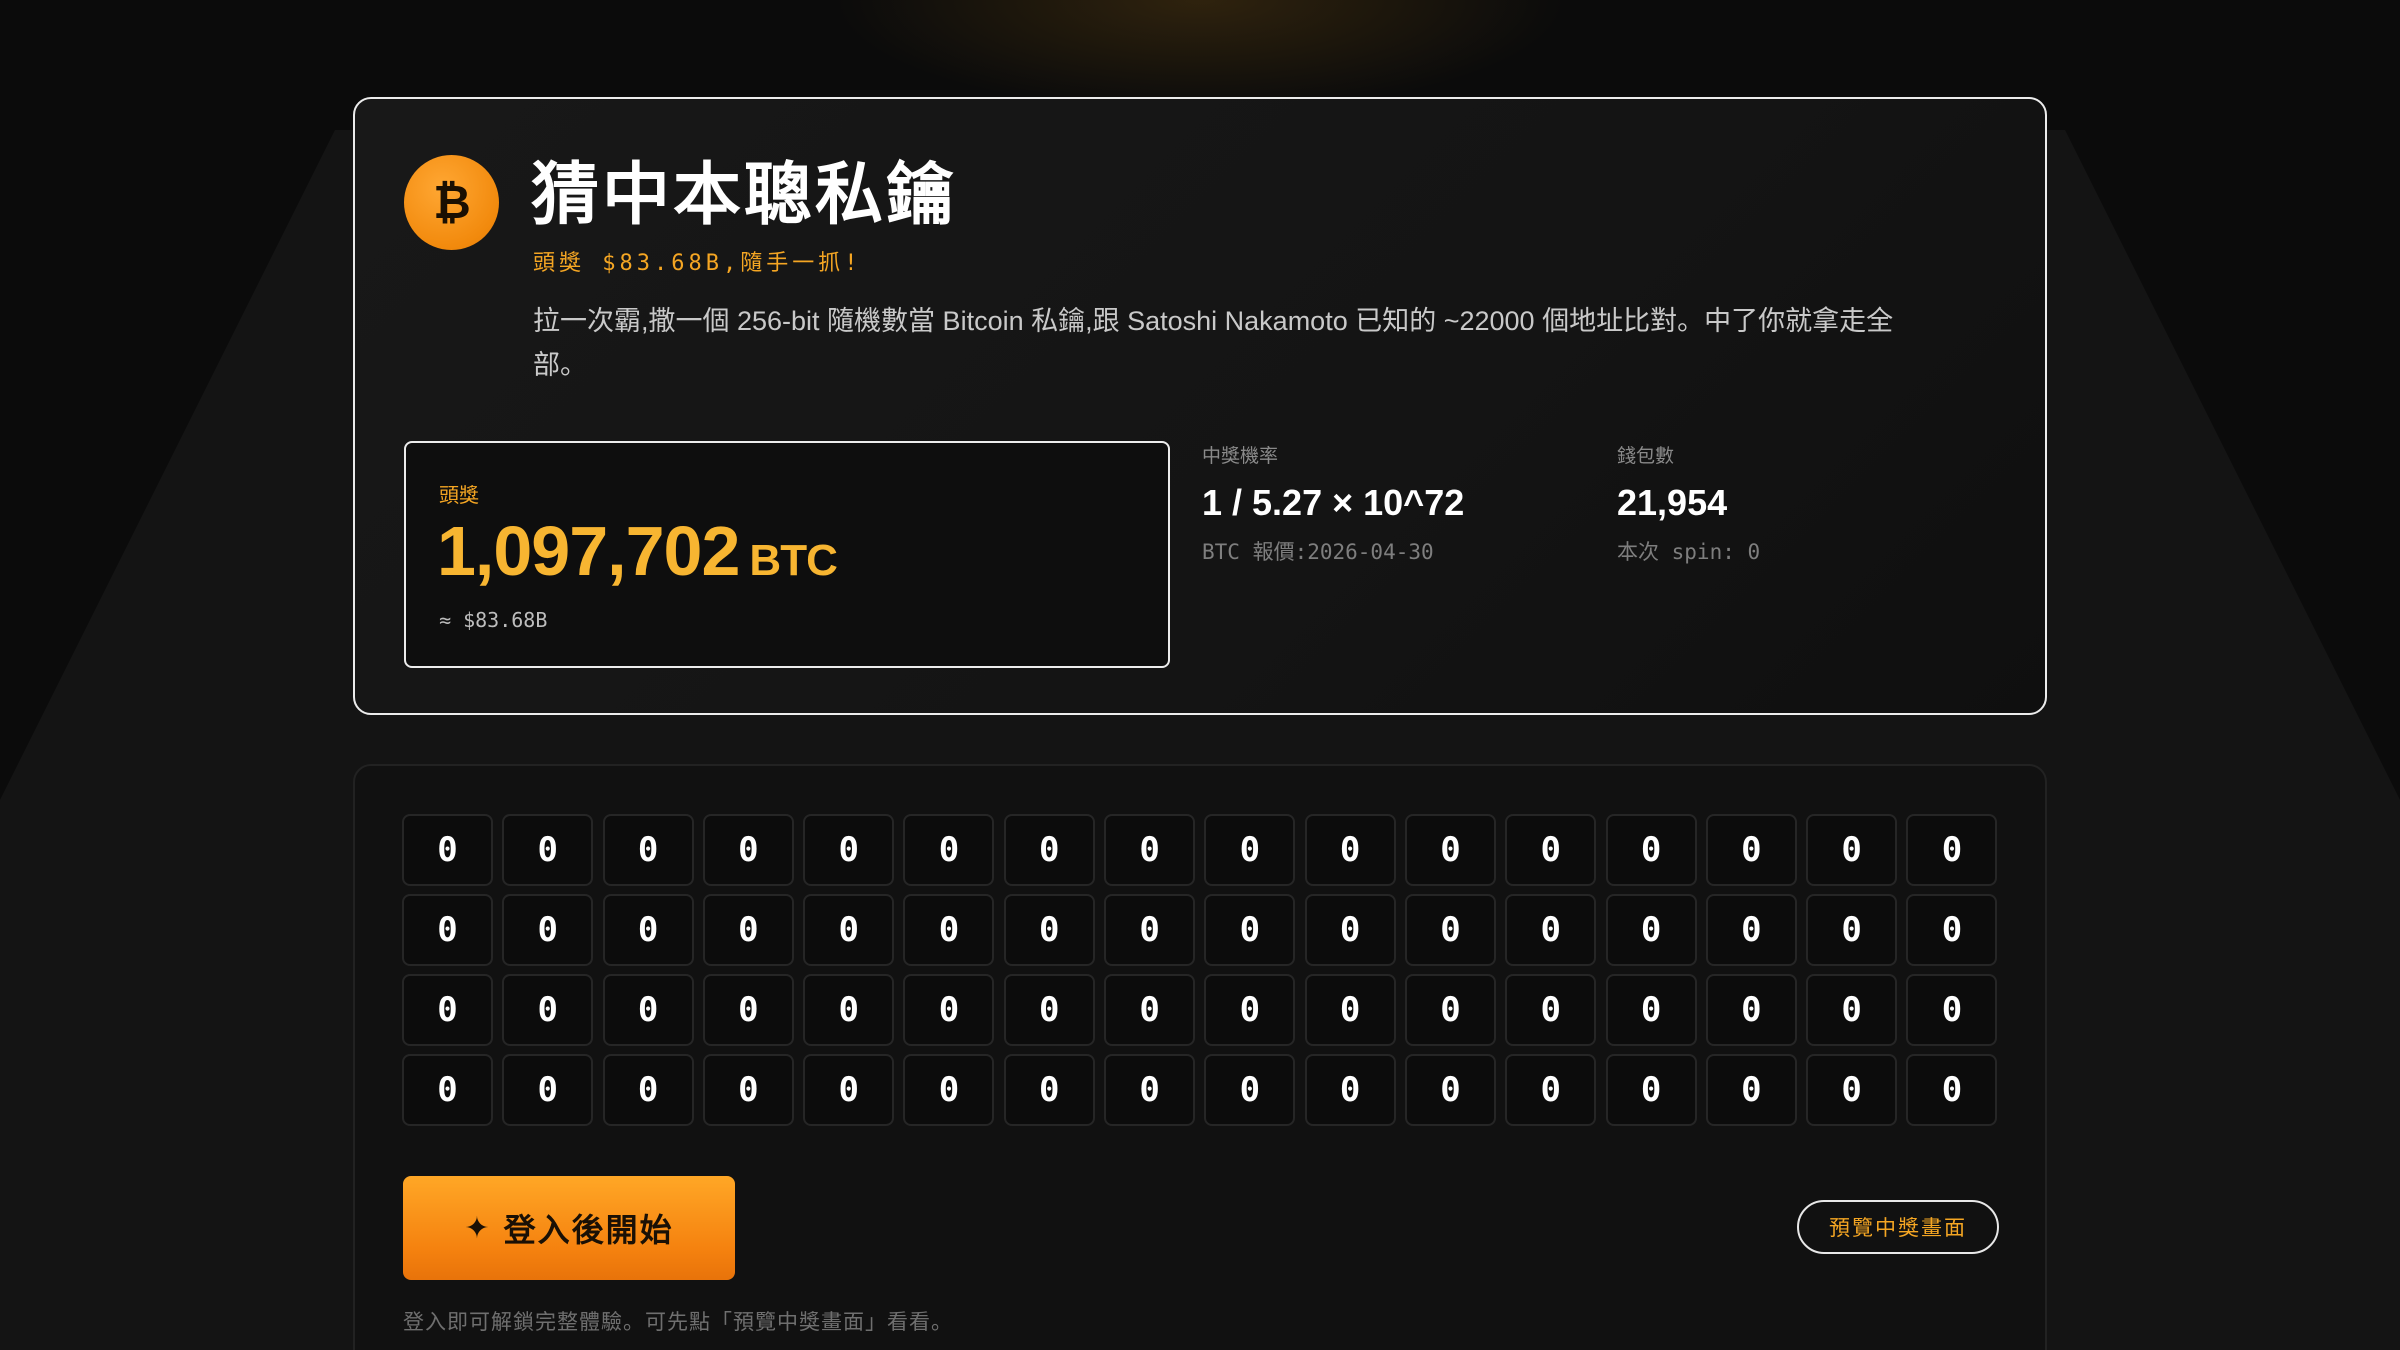 Image resolution: width=2400 pixels, height=1350 pixels. I want to click on sparkle-icon: ✦, so click(478, 1228).